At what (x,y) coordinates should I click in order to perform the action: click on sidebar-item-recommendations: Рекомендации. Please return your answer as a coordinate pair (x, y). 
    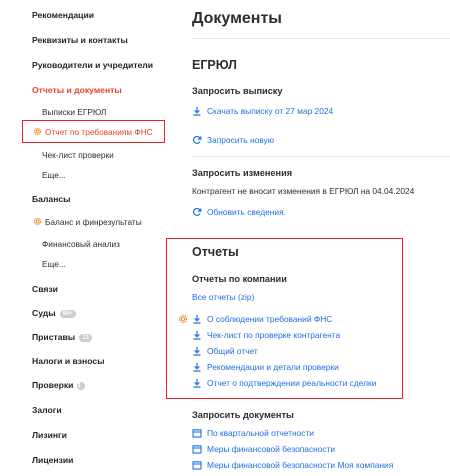
    Looking at the image, I should click on (63, 15).